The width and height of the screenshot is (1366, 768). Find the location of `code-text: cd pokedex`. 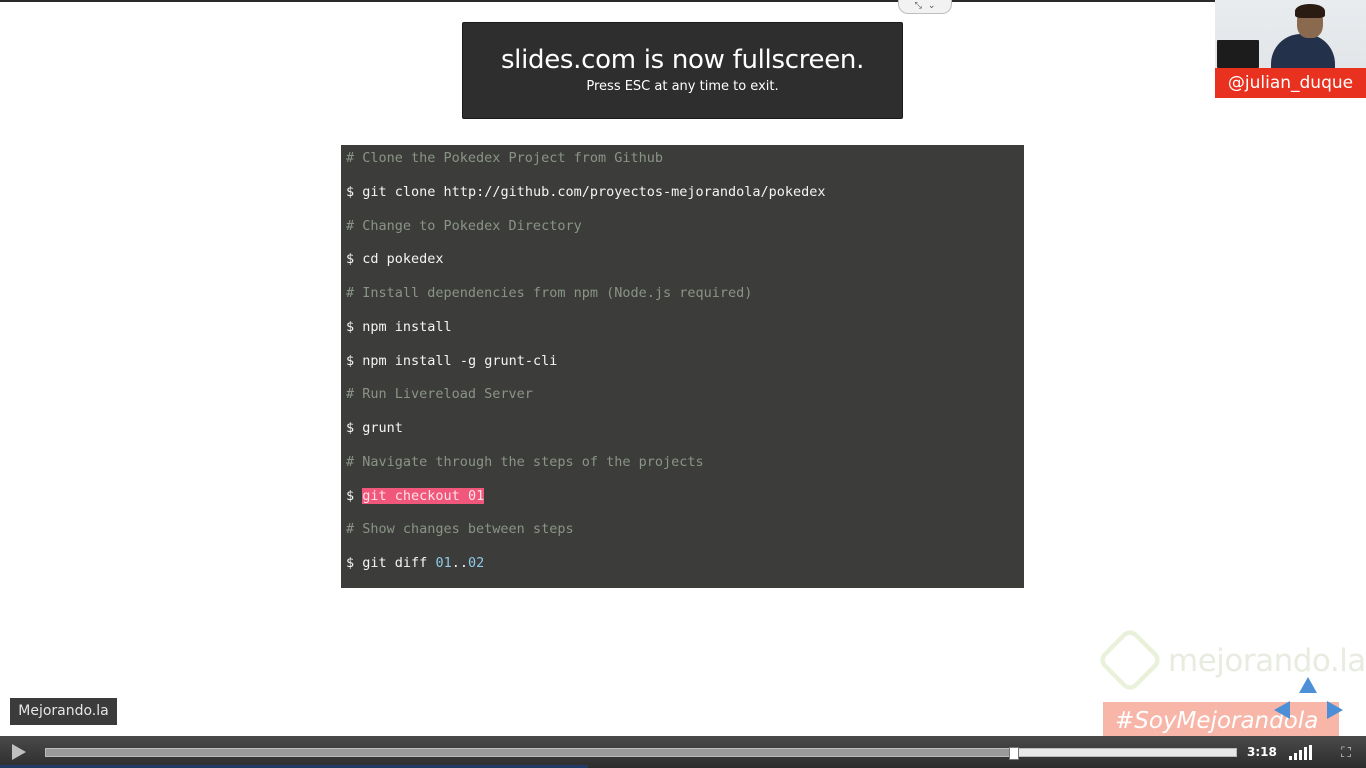

code-text: cd pokedex is located at coordinates (403, 259).